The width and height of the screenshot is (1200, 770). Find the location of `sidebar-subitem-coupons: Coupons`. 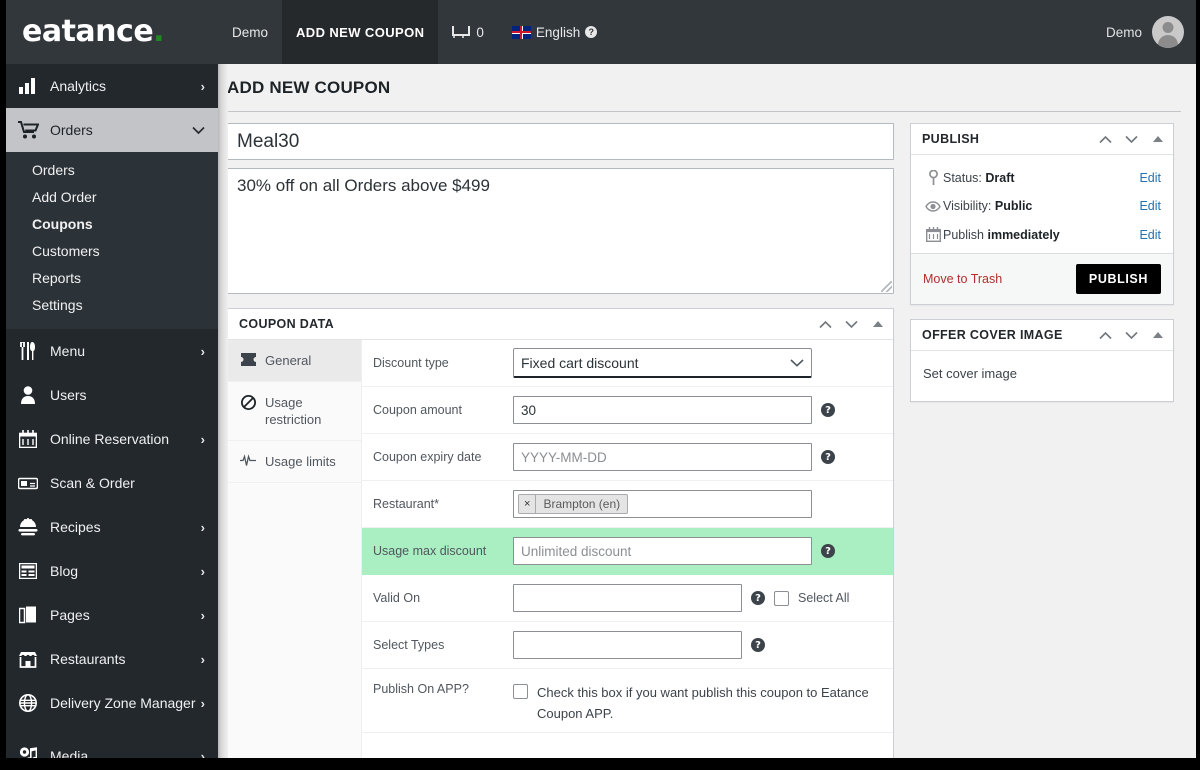

sidebar-subitem-coupons: Coupons is located at coordinates (109, 224).